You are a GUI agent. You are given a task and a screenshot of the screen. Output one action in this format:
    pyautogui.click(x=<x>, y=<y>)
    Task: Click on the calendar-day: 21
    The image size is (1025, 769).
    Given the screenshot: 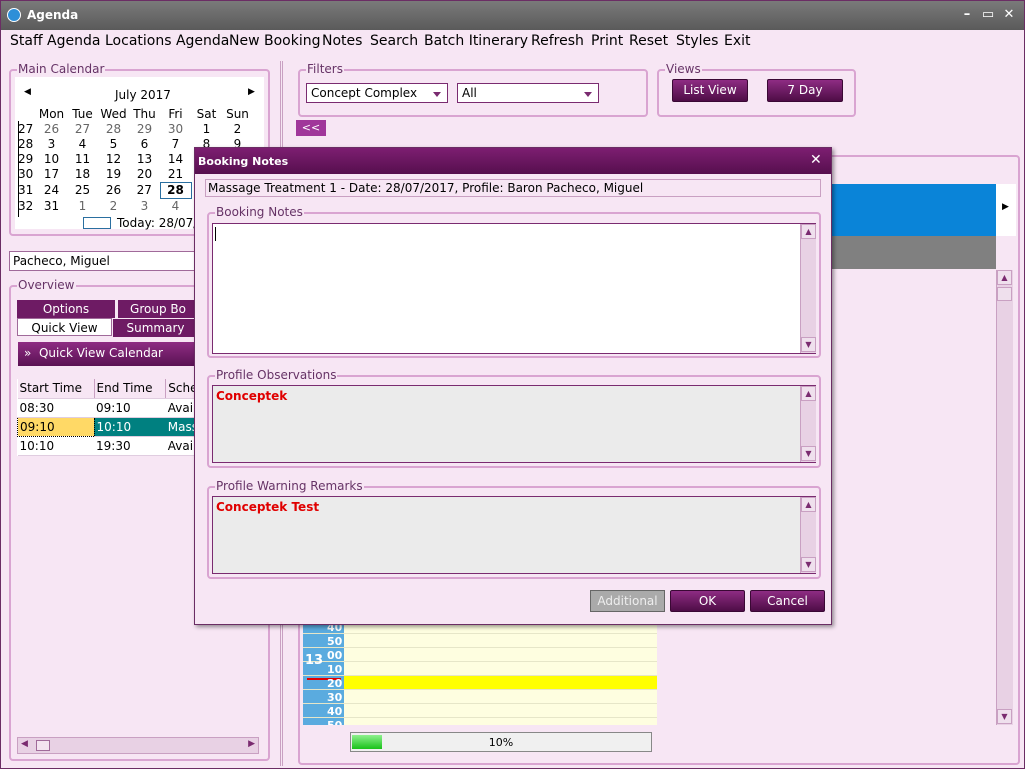 What is the action you would take?
    pyautogui.click(x=175, y=175)
    